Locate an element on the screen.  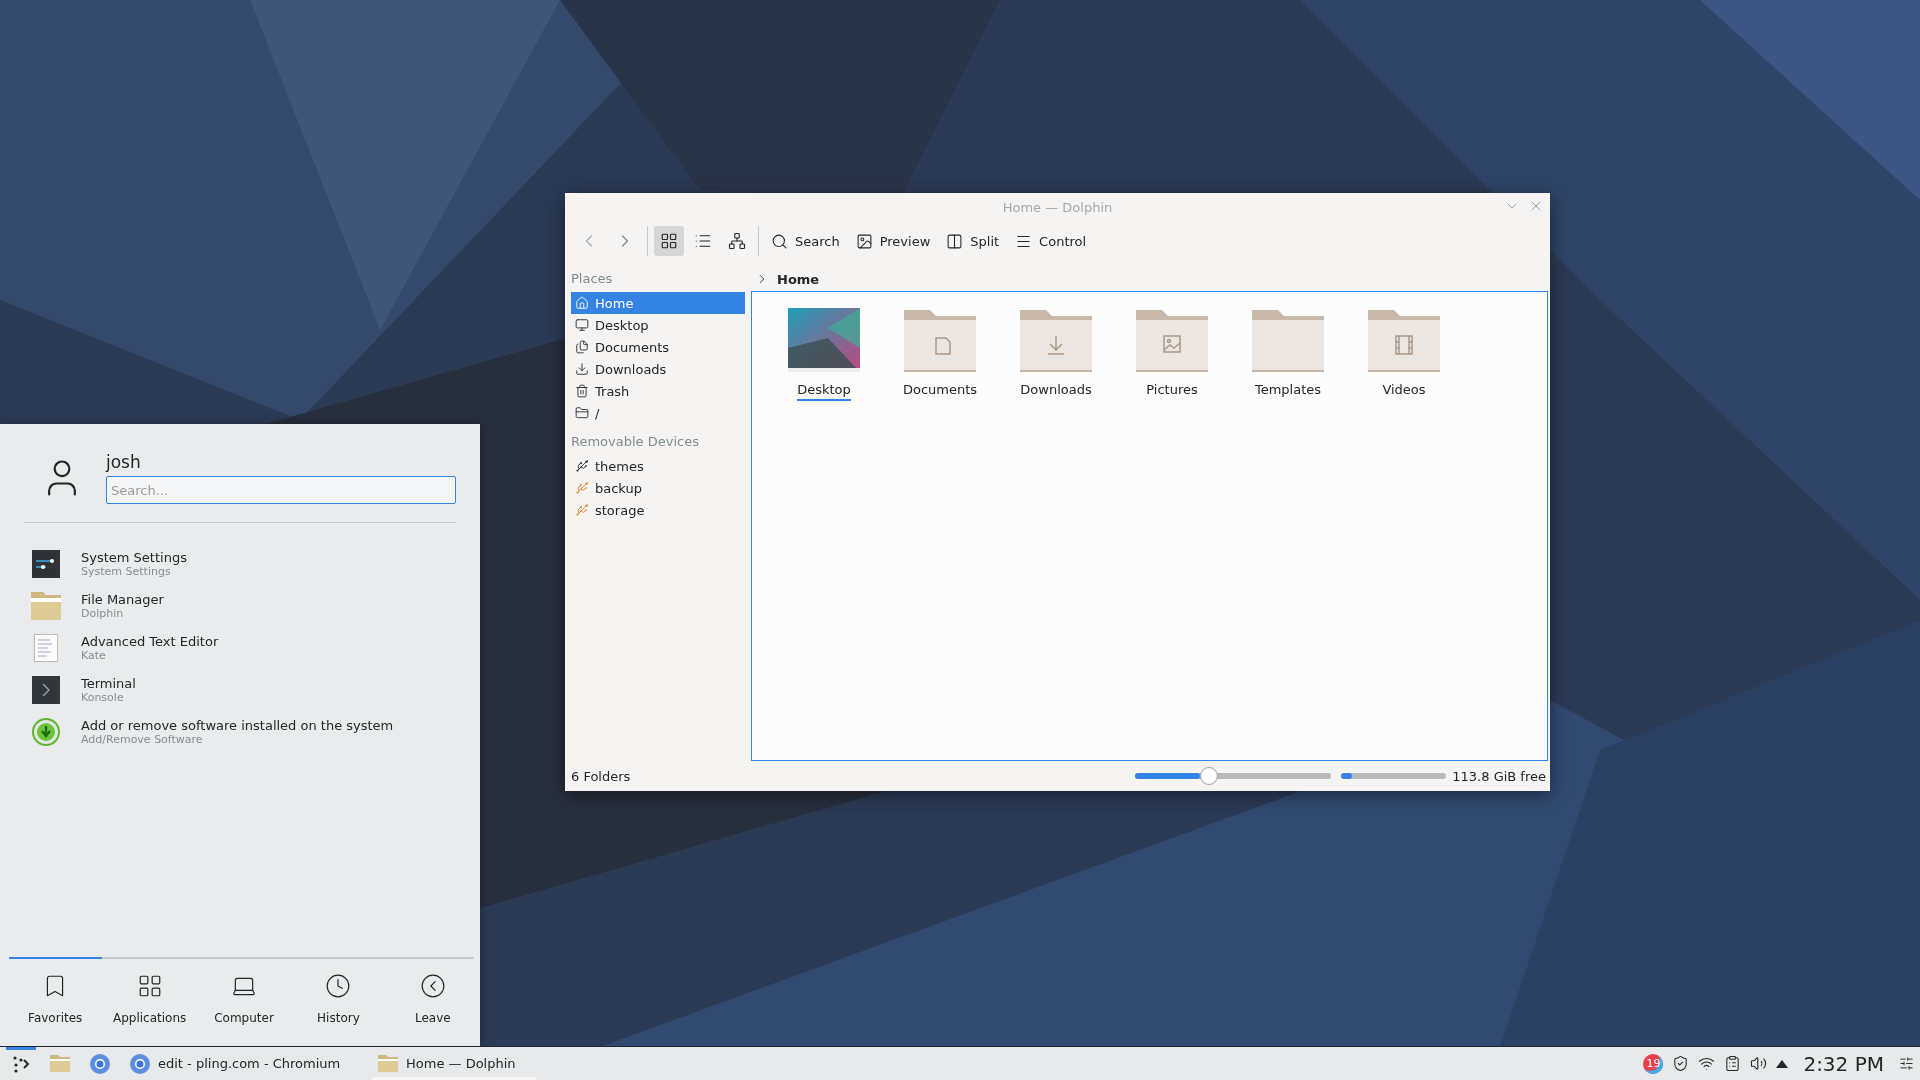
places-item: themes is located at coordinates (658, 466).